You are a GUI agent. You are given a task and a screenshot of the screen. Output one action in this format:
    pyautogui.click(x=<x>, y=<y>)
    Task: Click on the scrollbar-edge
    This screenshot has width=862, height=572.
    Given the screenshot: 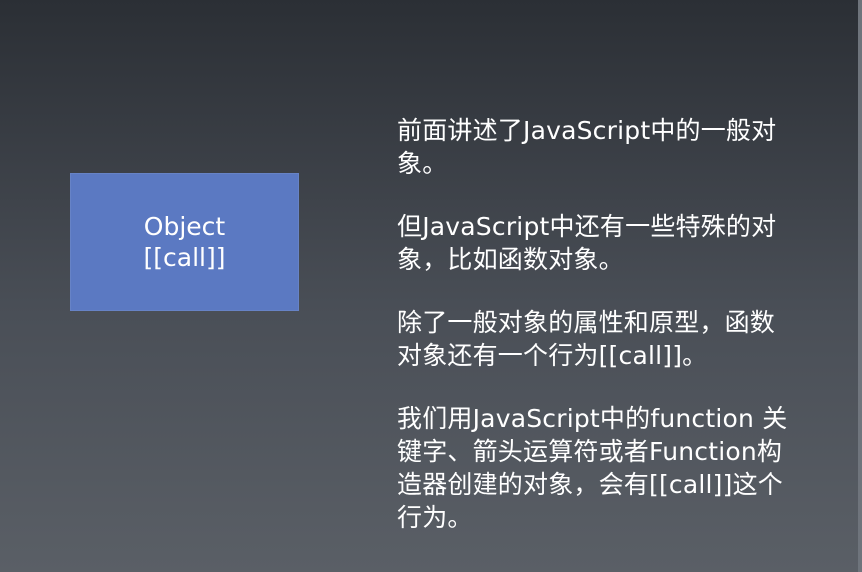 What is the action you would take?
    pyautogui.click(x=860, y=286)
    